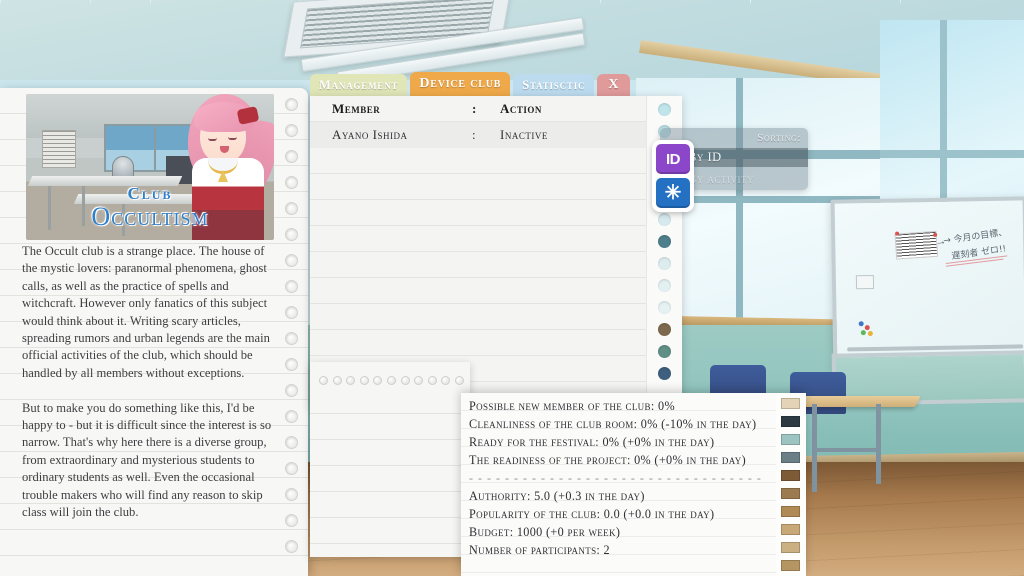 The height and width of the screenshot is (576, 1024). Describe the element at coordinates (927, 284) in the screenshot. I see `whiteboard: → → 今月の目標、 遅刻者 ゼロ!!` at that location.